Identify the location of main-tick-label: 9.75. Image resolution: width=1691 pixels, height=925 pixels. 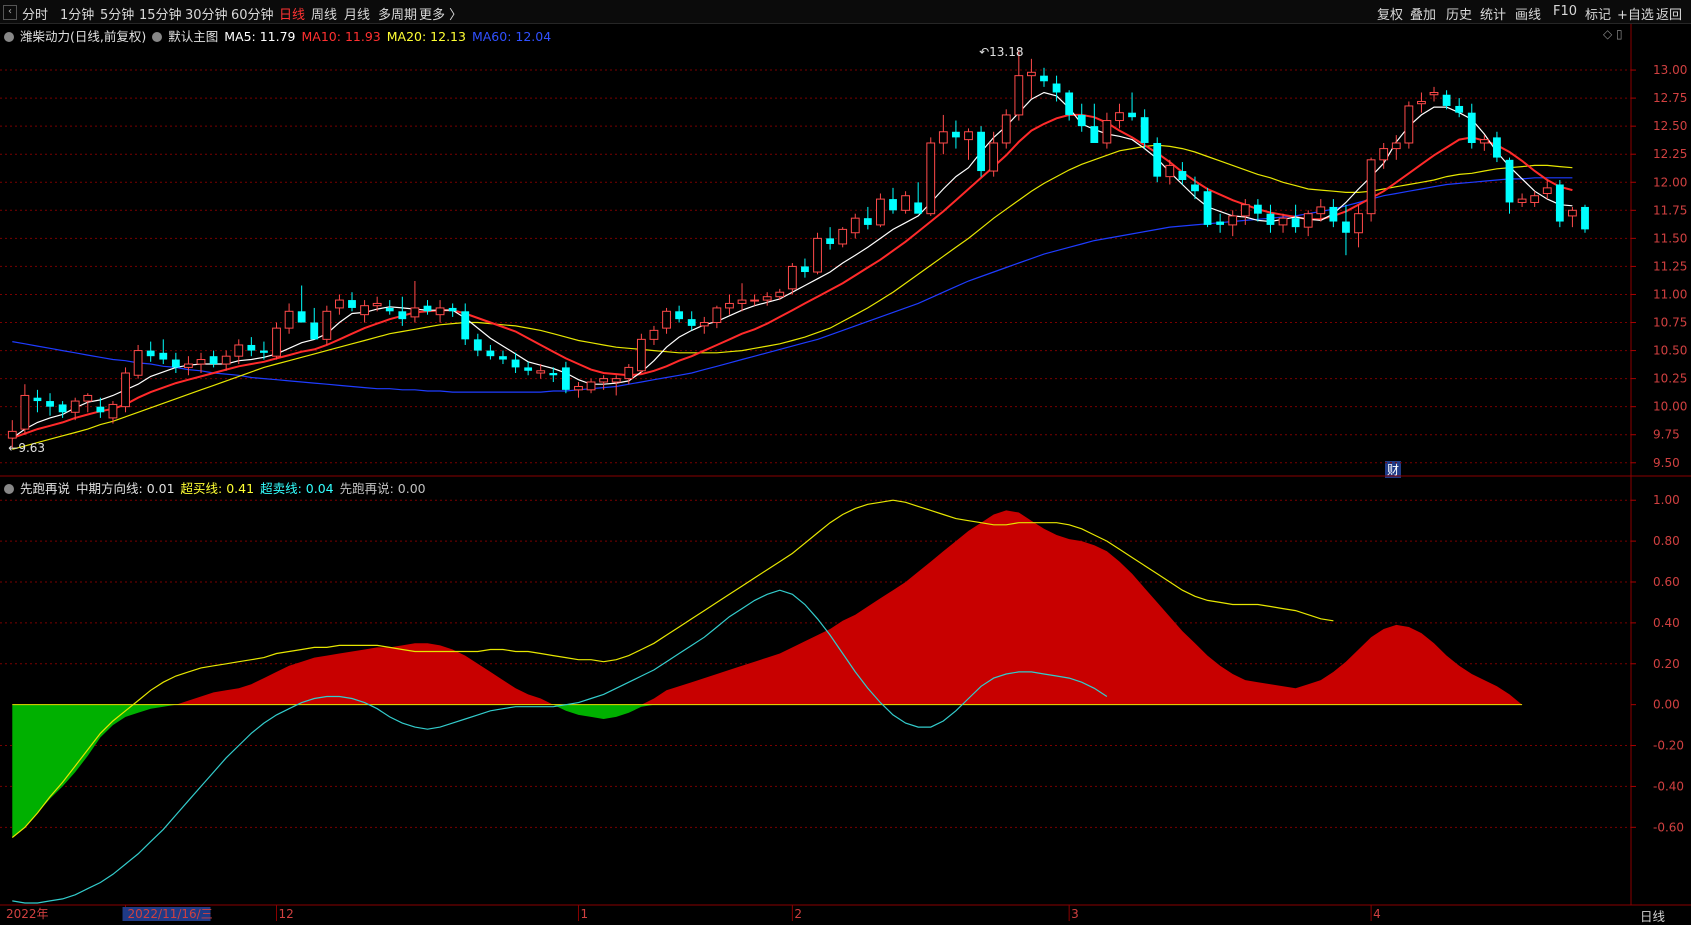
(1666, 435).